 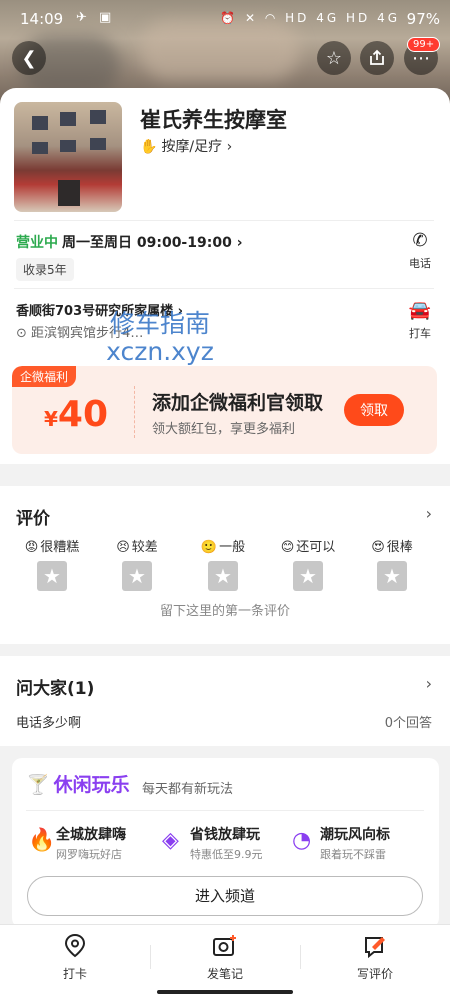 I want to click on phone-button: ✆ 电话, so click(x=420, y=250).